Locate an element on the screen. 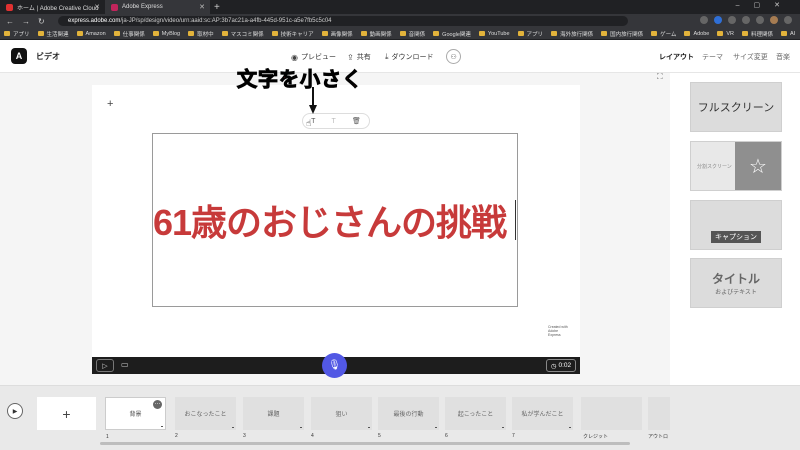 The height and width of the screenshot is (450, 800). scene-card: 私が学んだこと 7 is located at coordinates (542, 418).